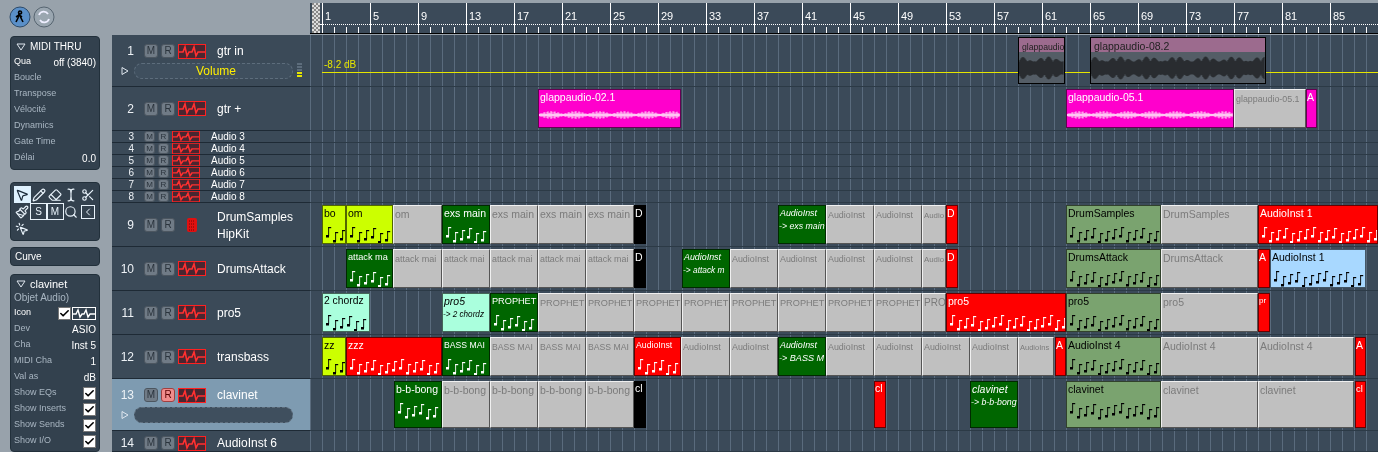 The height and width of the screenshot is (452, 1378). Describe the element at coordinates (1041, 60) in the screenshot. I see `take-region: glappaudio` at that location.